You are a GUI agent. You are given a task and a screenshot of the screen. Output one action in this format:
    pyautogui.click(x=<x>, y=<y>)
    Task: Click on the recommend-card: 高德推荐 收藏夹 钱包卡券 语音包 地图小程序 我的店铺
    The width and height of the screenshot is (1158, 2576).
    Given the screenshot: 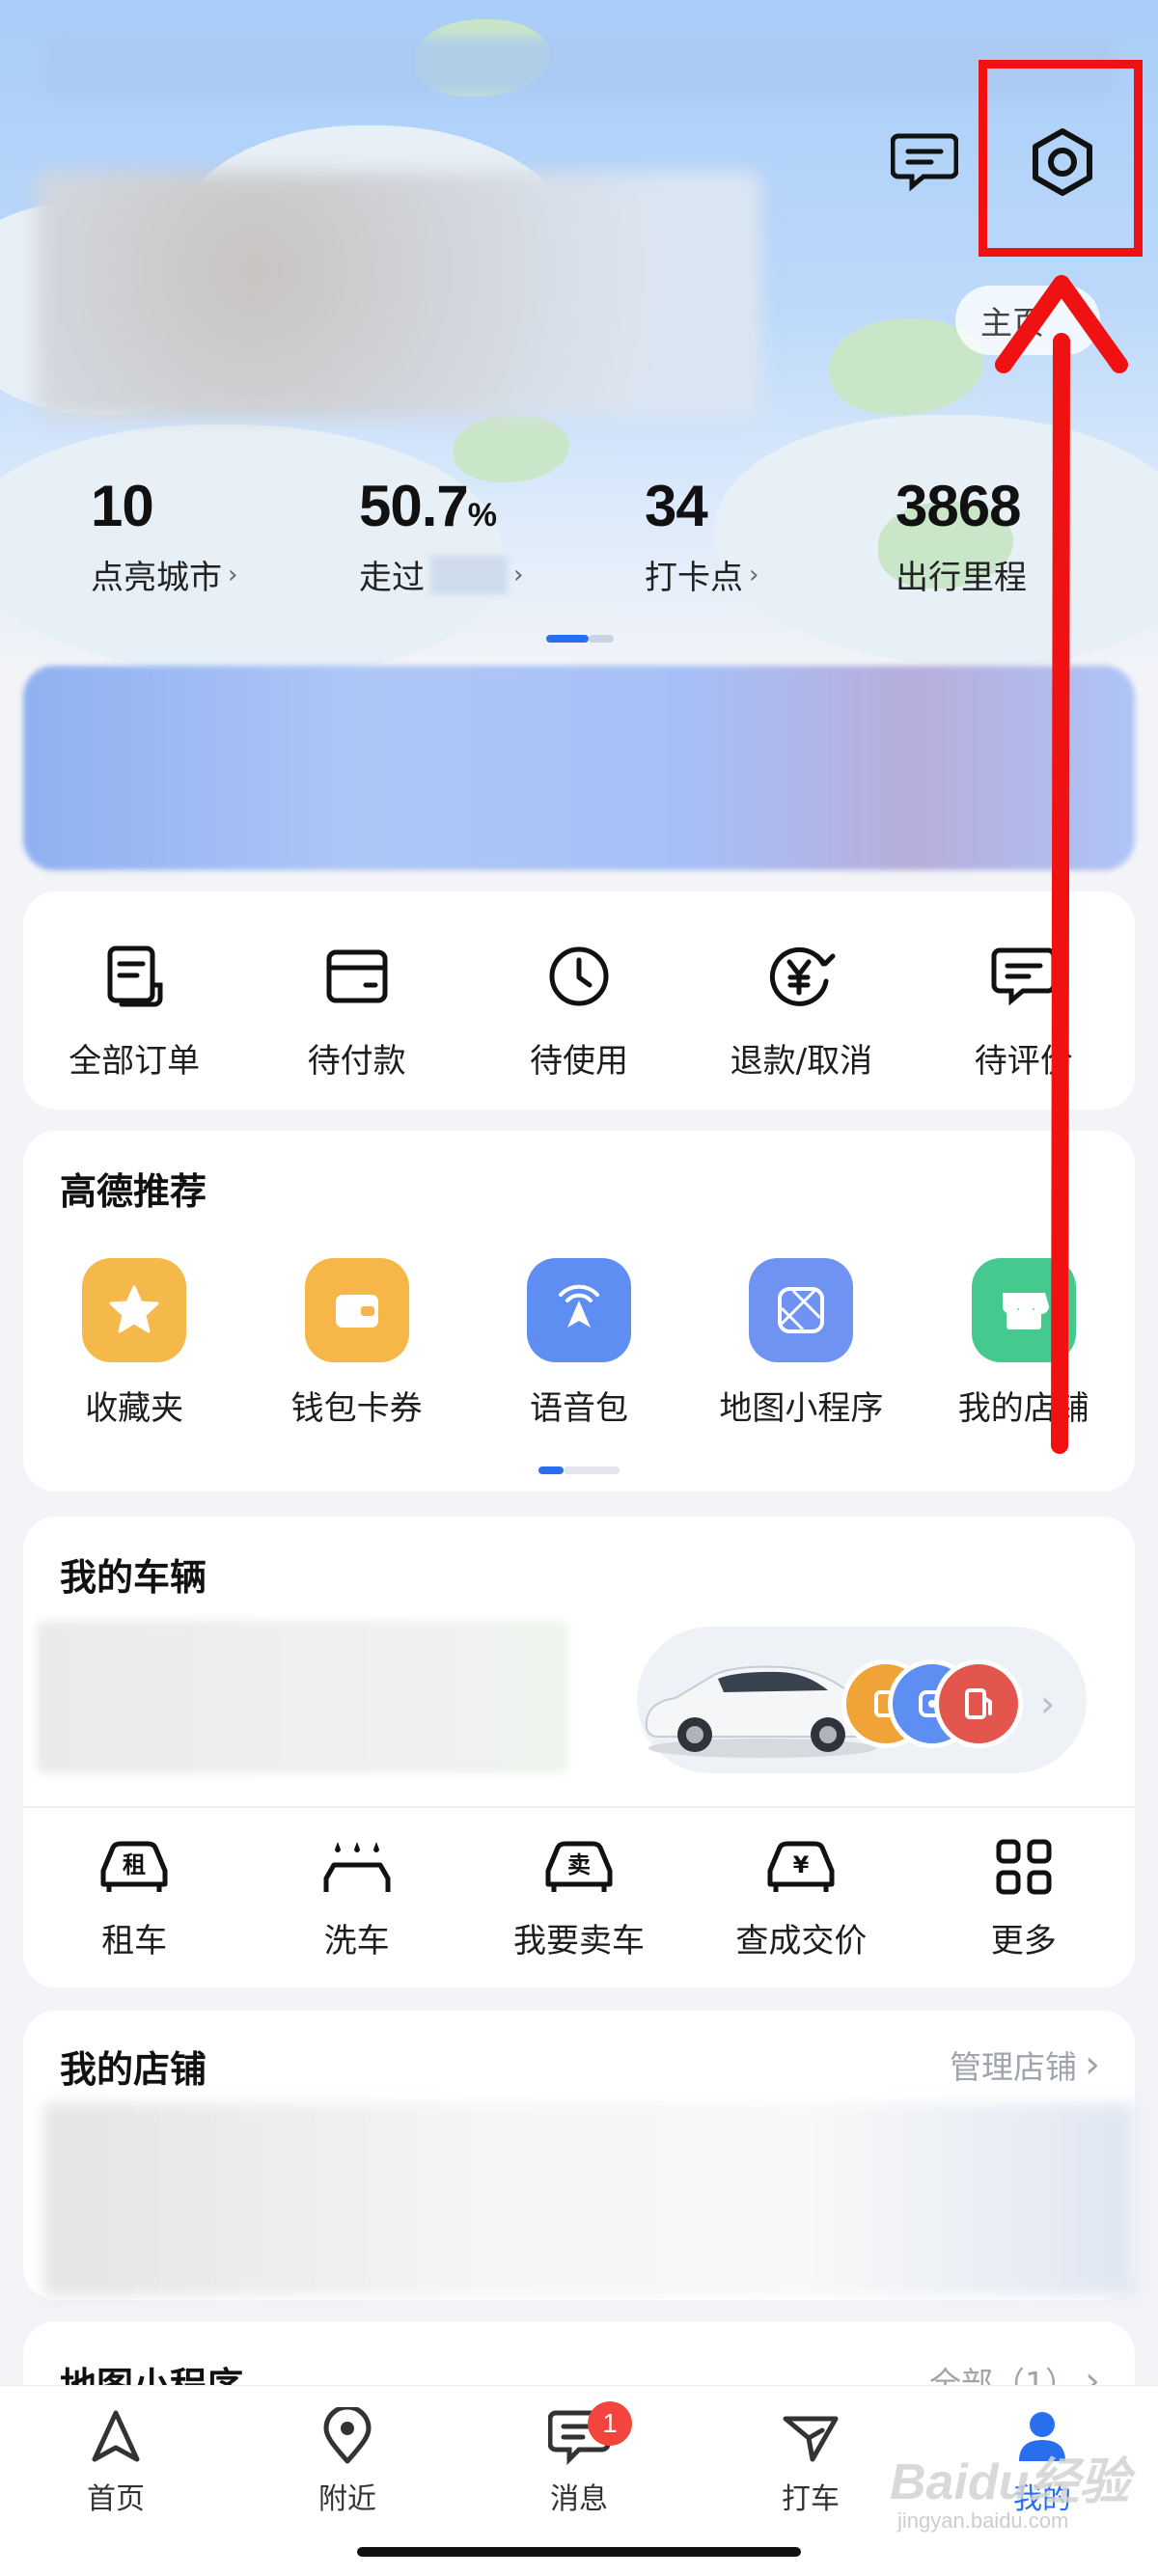 What is the action you would take?
    pyautogui.click(x=579, y=1312)
    